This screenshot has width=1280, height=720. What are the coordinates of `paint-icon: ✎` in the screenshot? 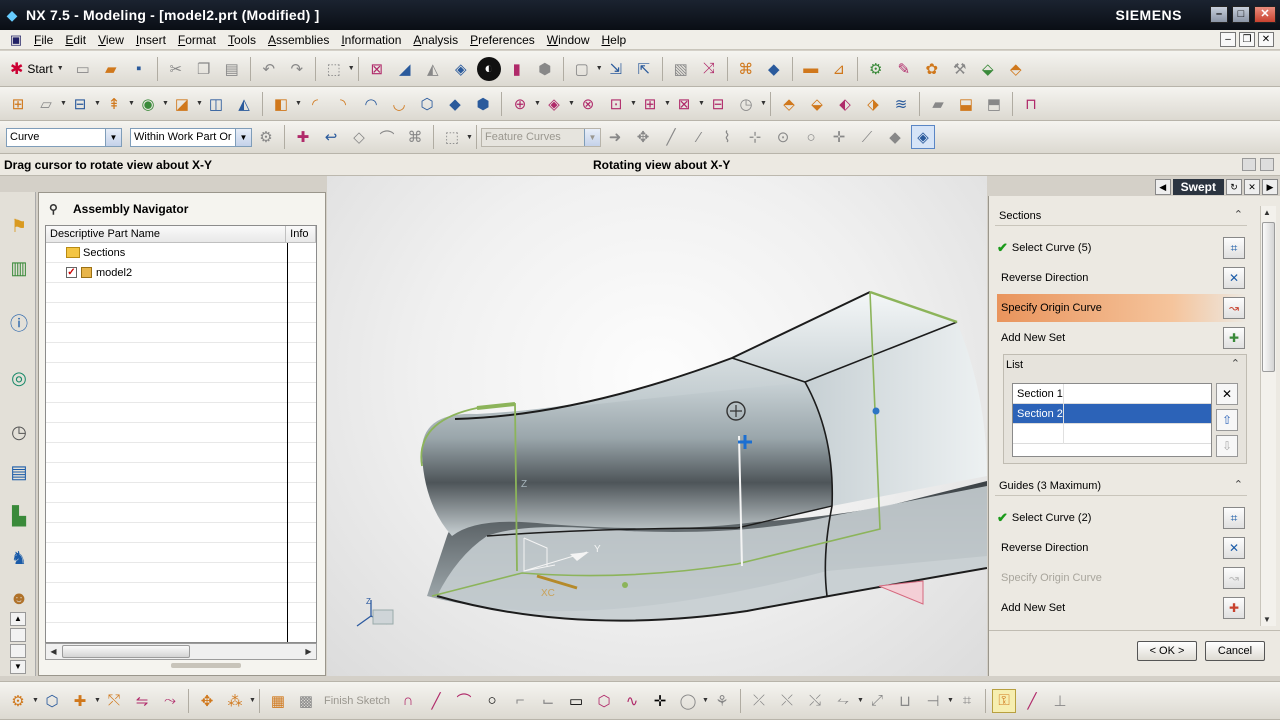 It's located at (904, 69).